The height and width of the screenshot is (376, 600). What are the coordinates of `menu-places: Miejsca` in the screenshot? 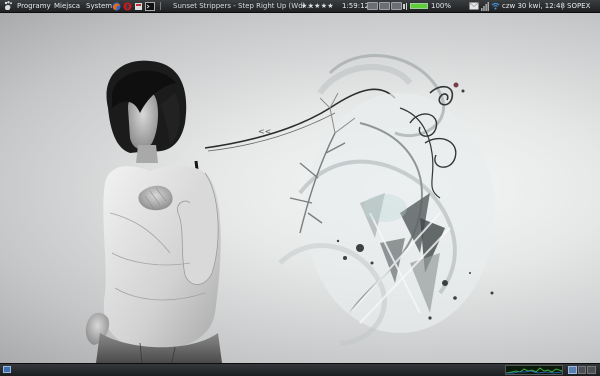 It's located at (67, 6).